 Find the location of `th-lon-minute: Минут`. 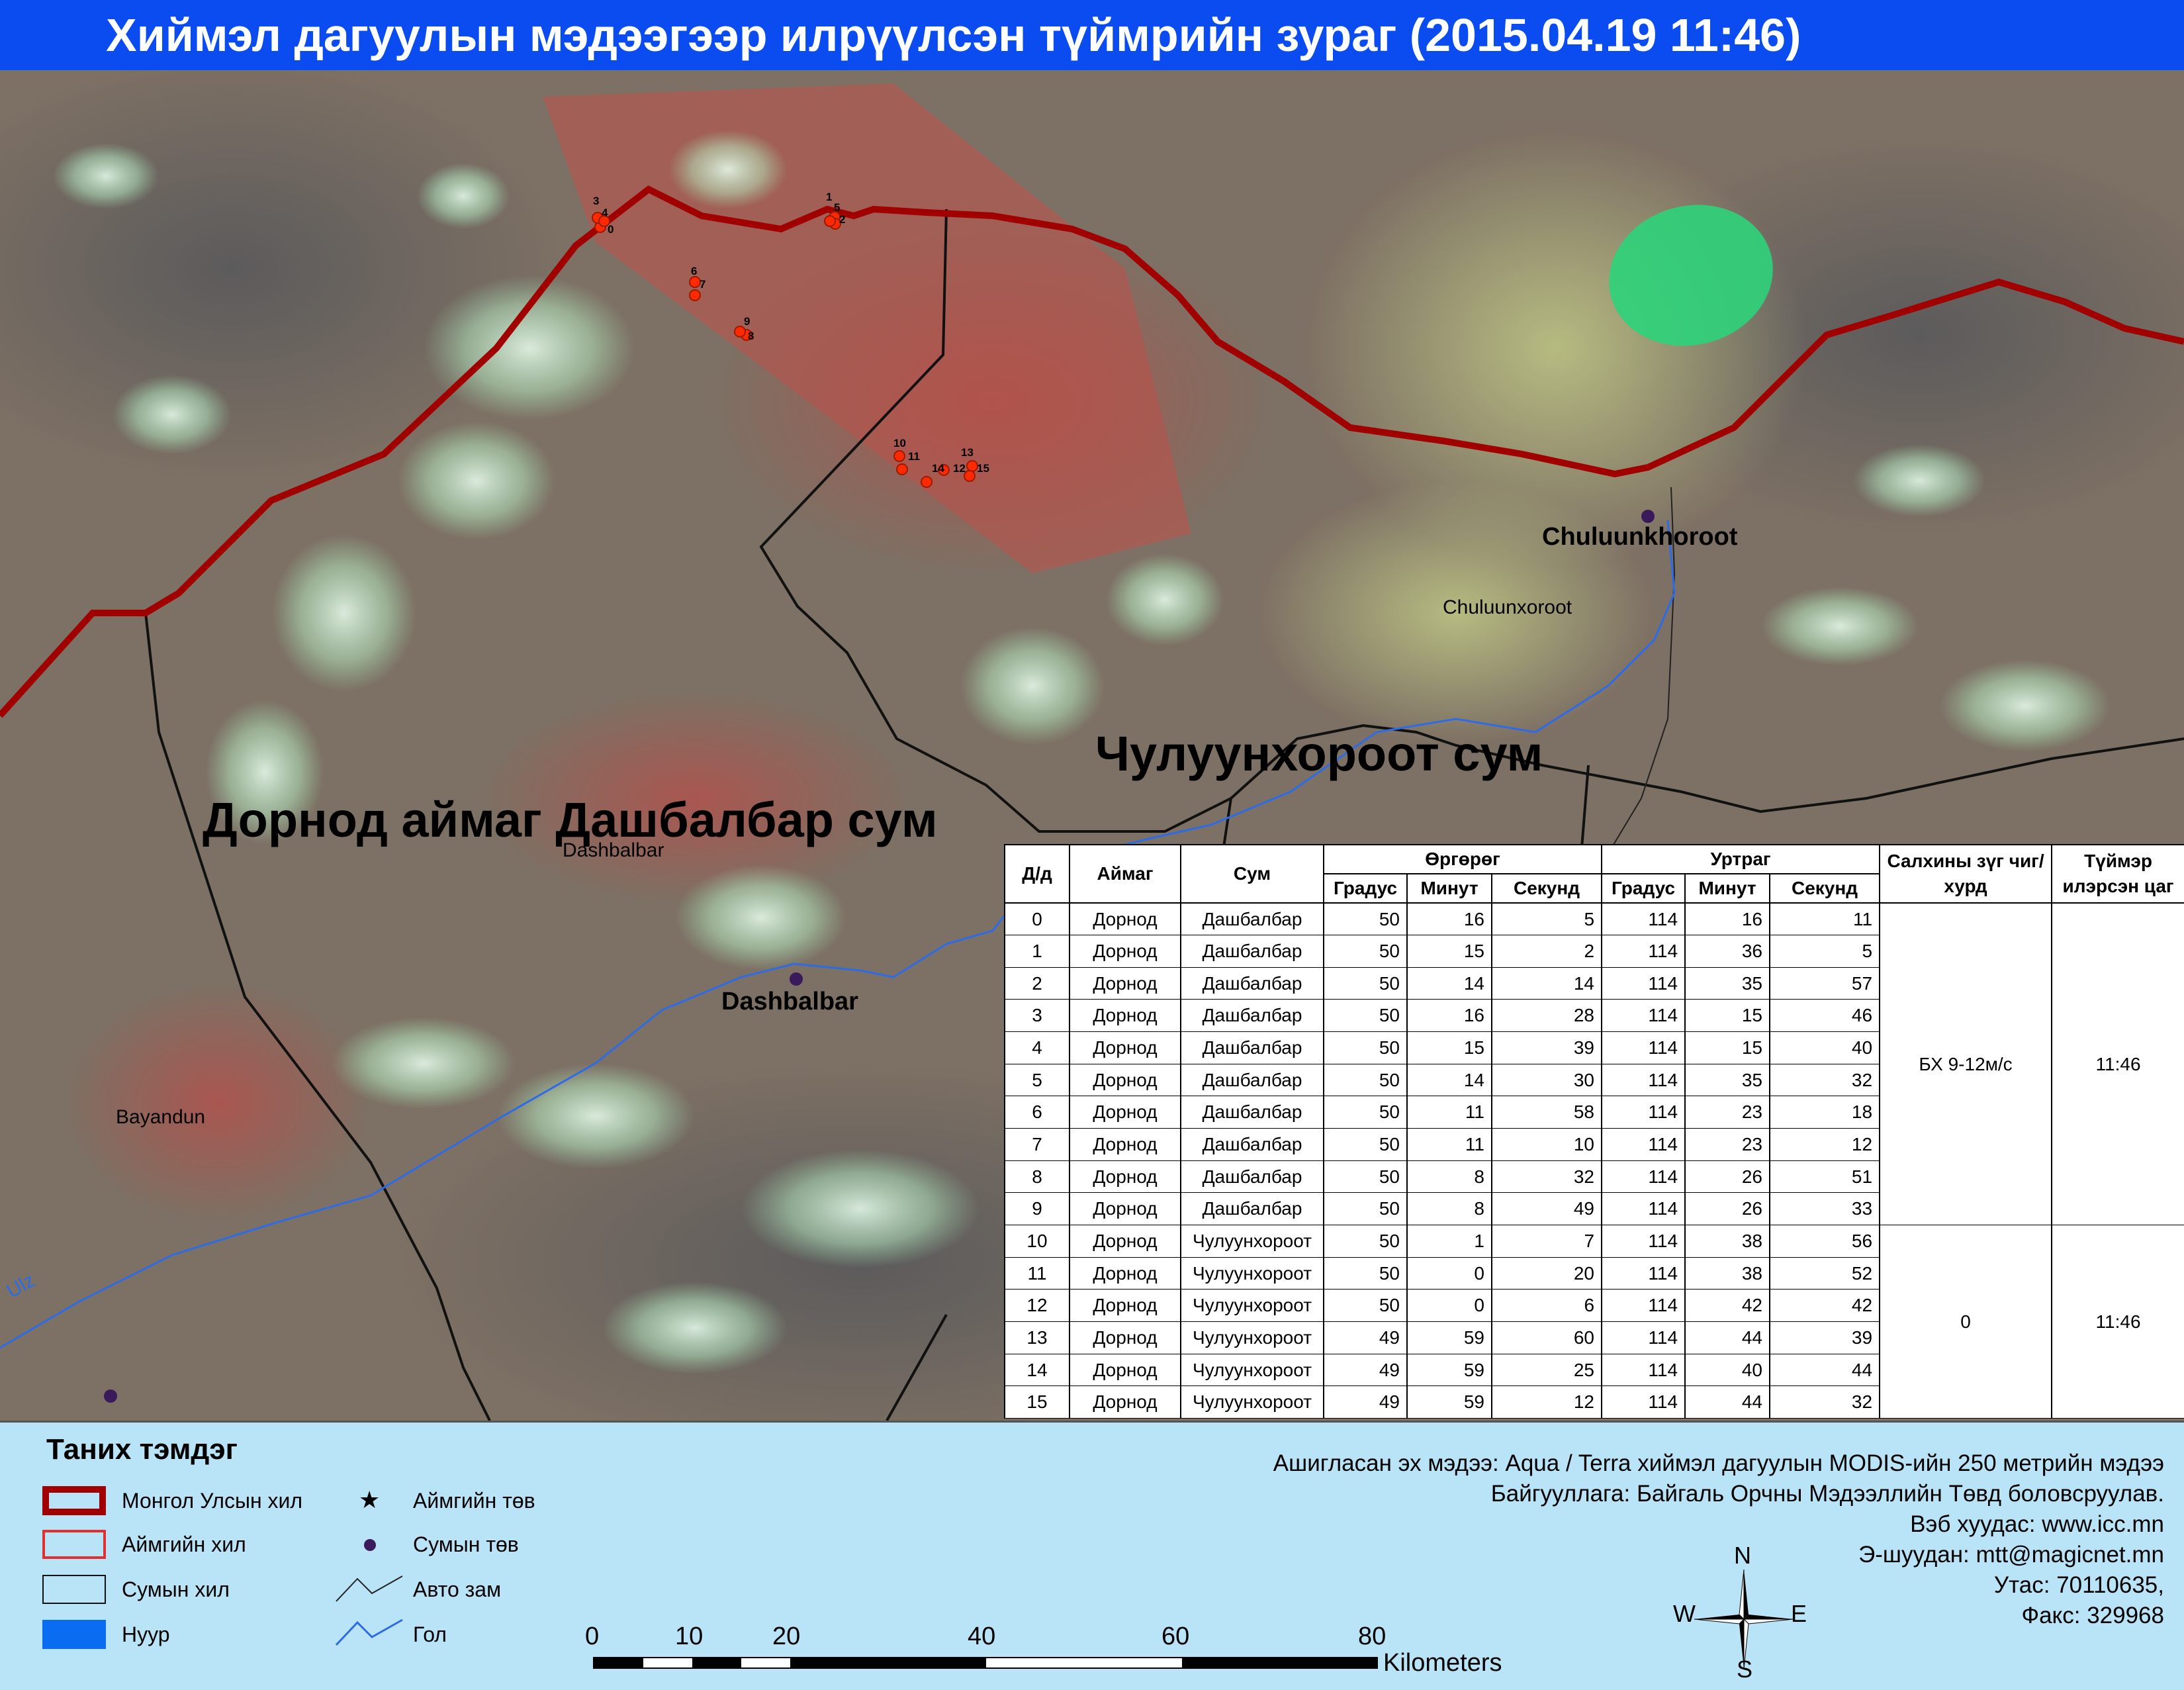

th-lon-minute: Минут is located at coordinates (1727, 889).